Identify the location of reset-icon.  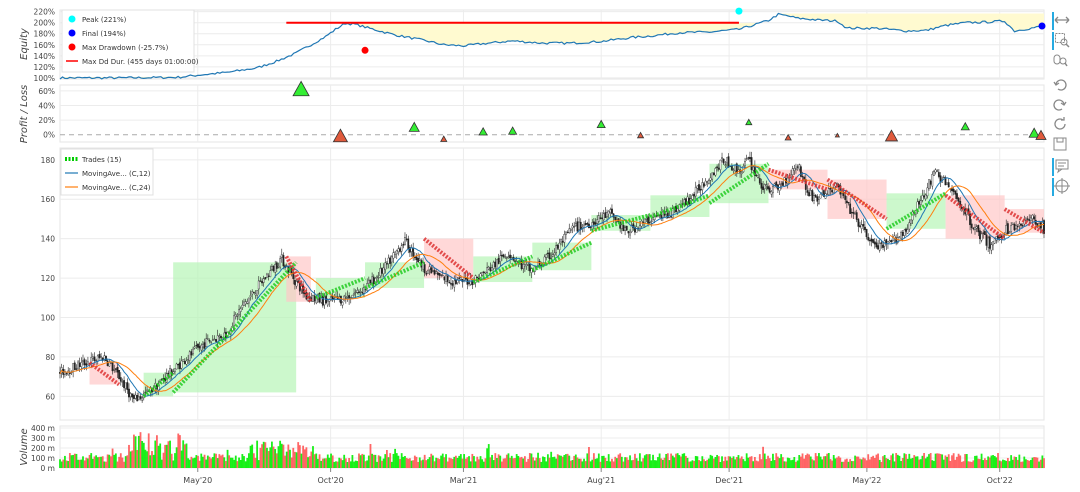
(1061, 125).